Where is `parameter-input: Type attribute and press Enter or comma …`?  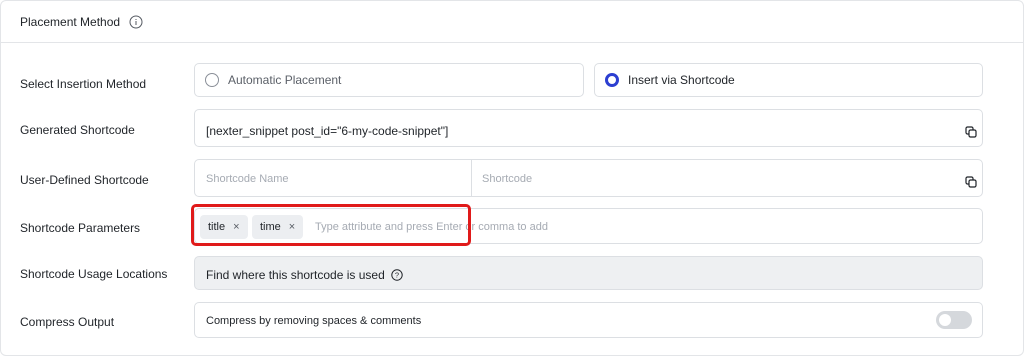 parameter-input: Type attribute and press Enter or comma … is located at coordinates (431, 227).